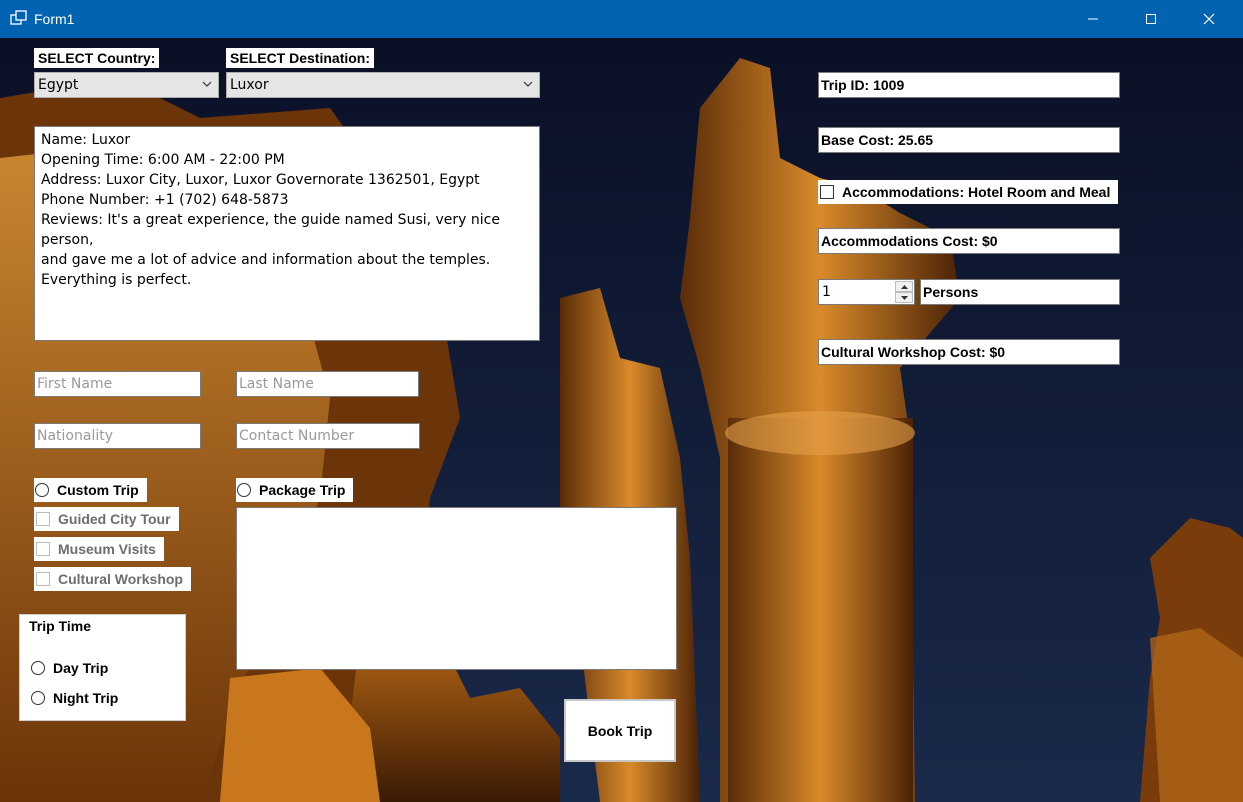 This screenshot has width=1243, height=802. What do you see at coordinates (826, 292) in the screenshot?
I see `persons-value: 1` at bounding box center [826, 292].